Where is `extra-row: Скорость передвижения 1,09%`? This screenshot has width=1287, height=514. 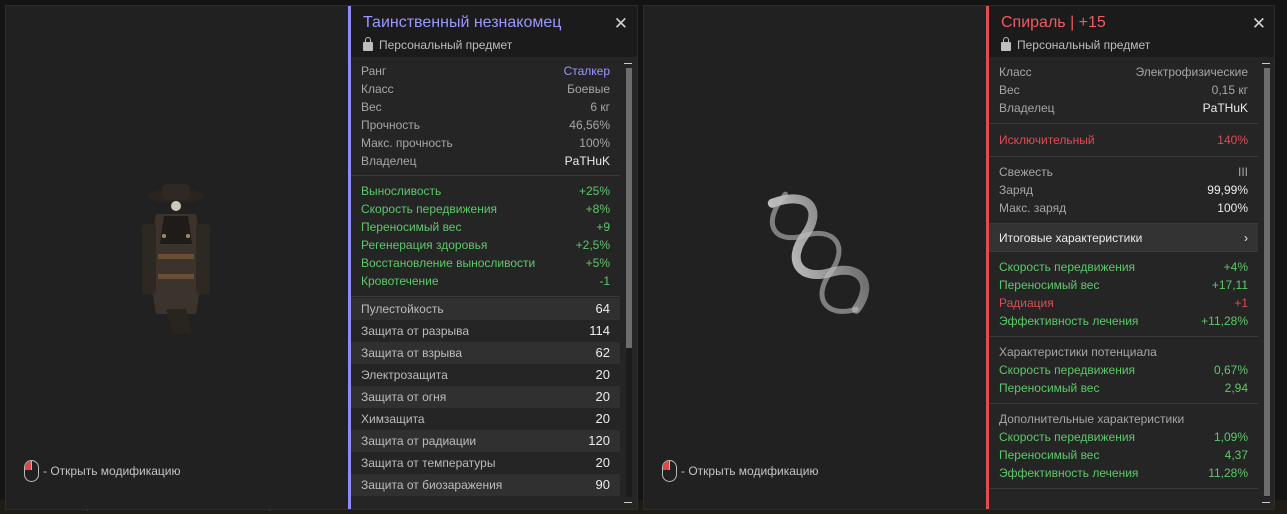
extra-row: Скорость передвижения 1,09% is located at coordinates (1123, 437).